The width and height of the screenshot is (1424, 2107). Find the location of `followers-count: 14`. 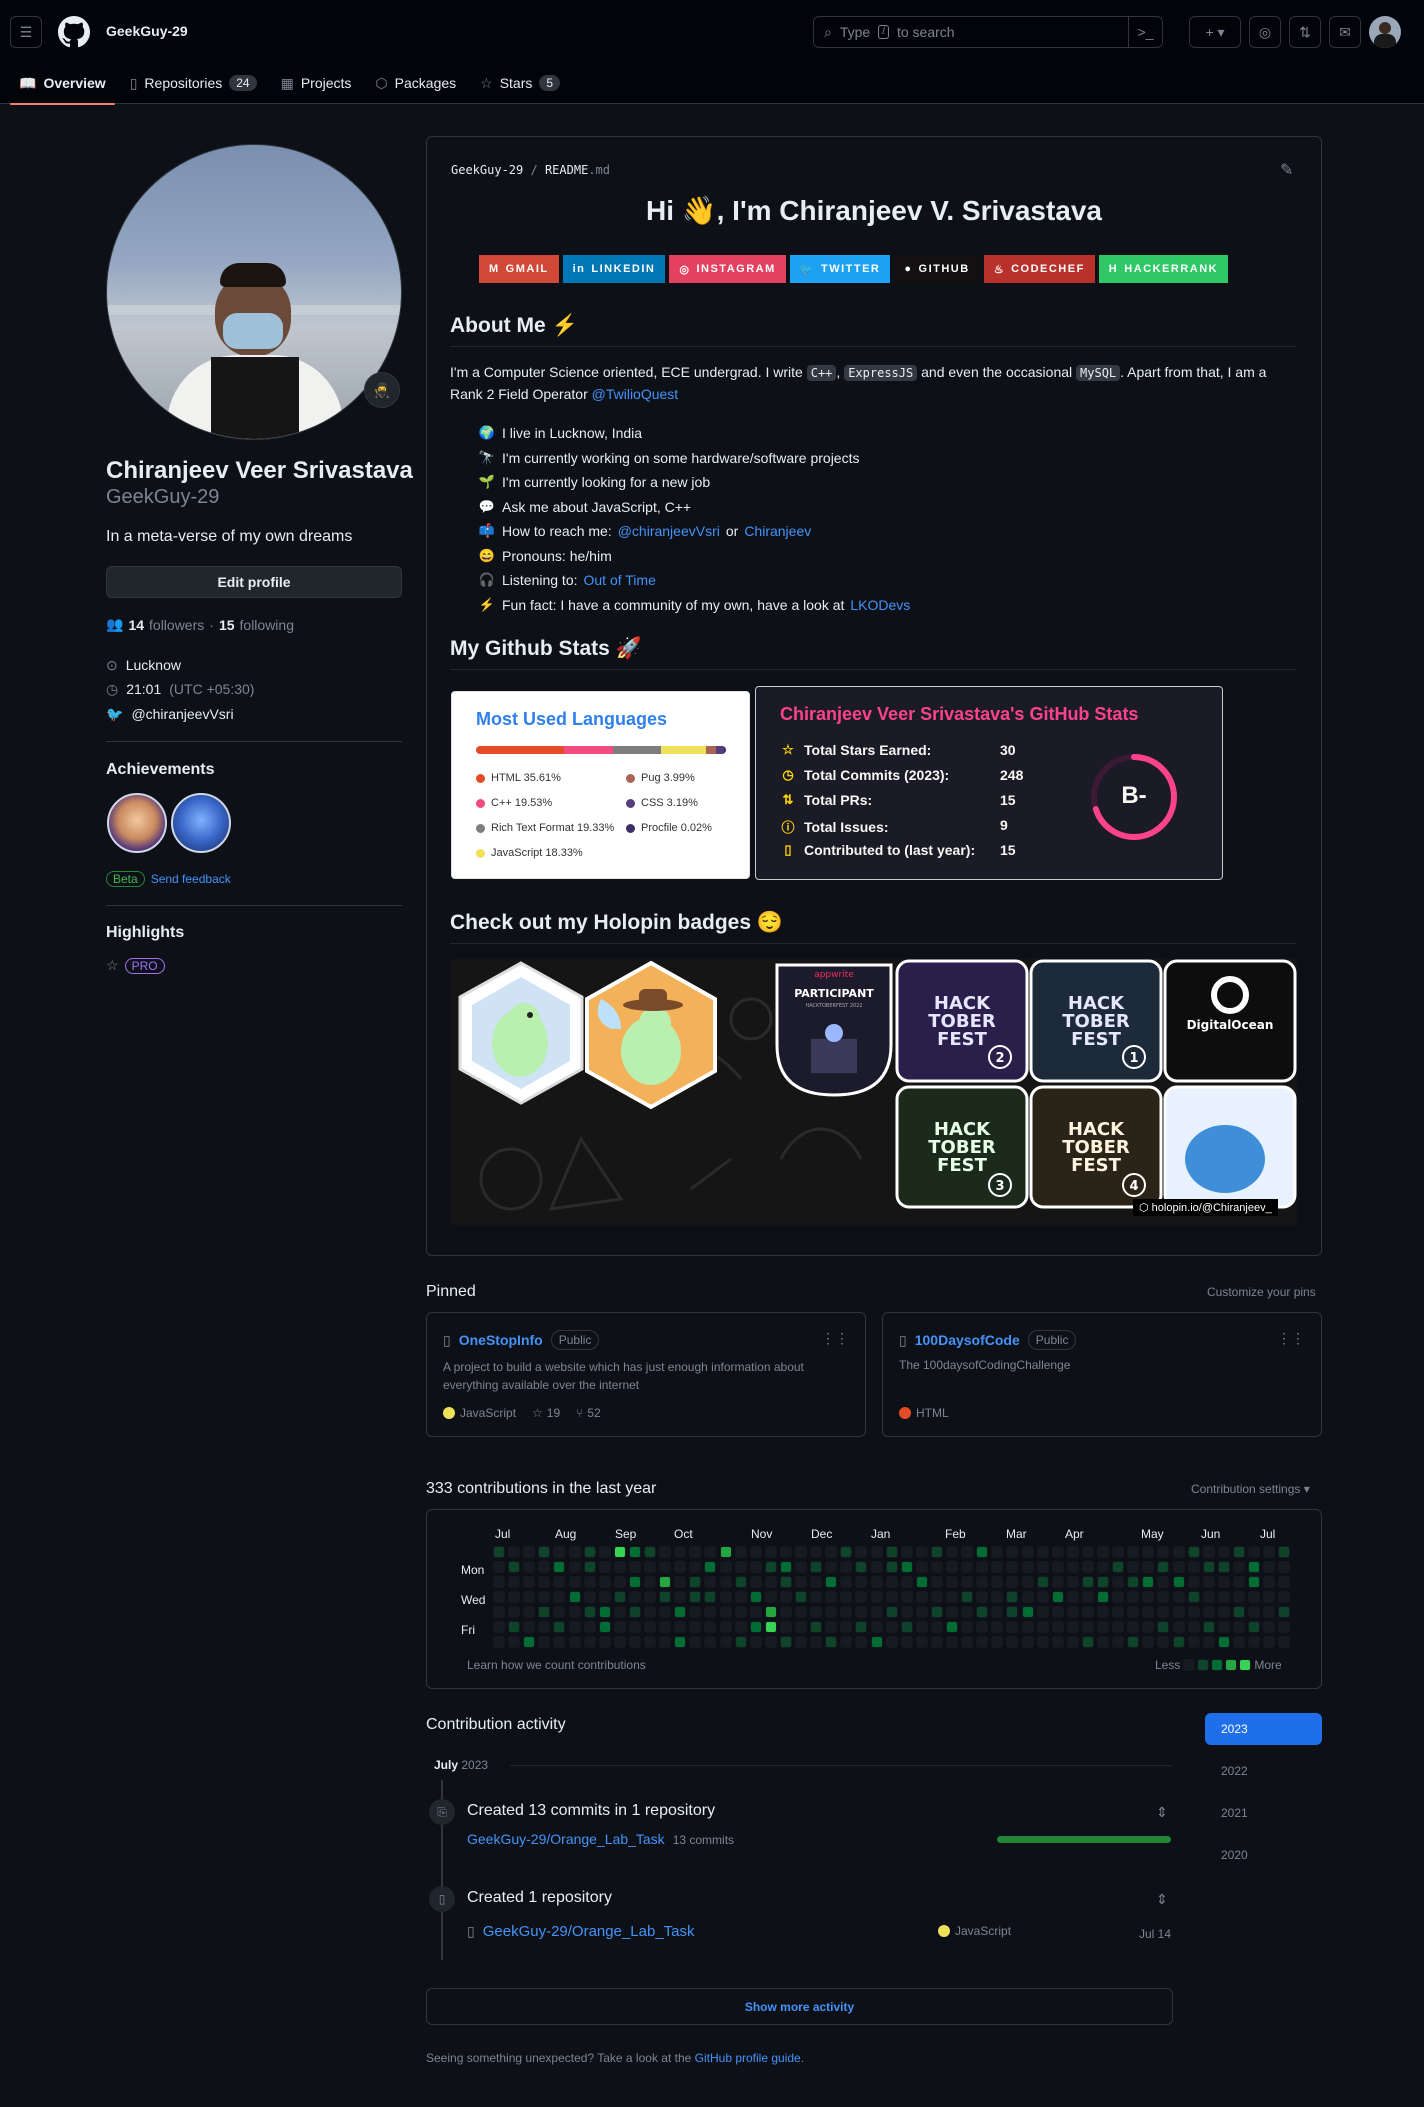

followers-count: 14 is located at coordinates (136, 625).